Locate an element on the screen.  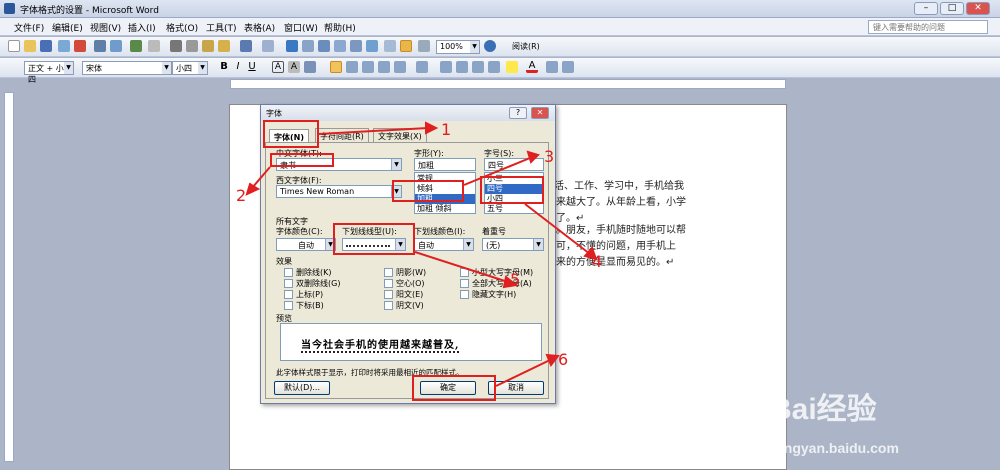
help-icon is located at coordinates (490, 46).